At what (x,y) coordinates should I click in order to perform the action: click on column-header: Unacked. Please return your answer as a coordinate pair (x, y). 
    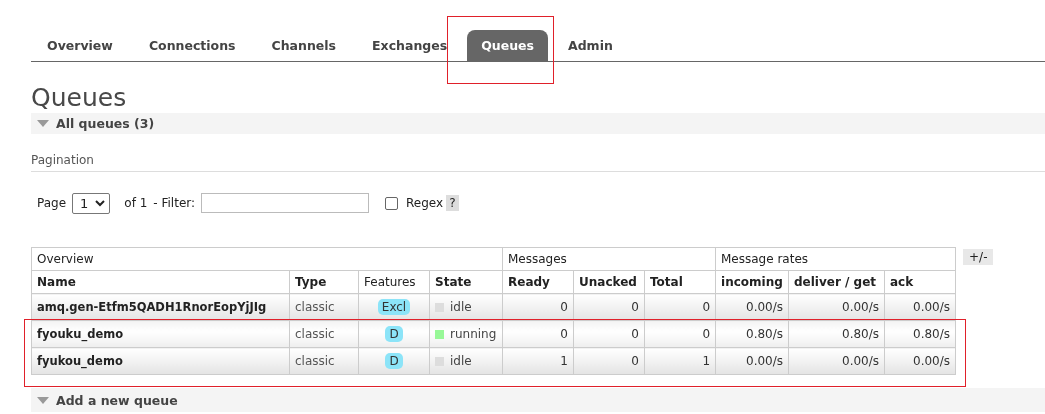
    Looking at the image, I should click on (609, 282).